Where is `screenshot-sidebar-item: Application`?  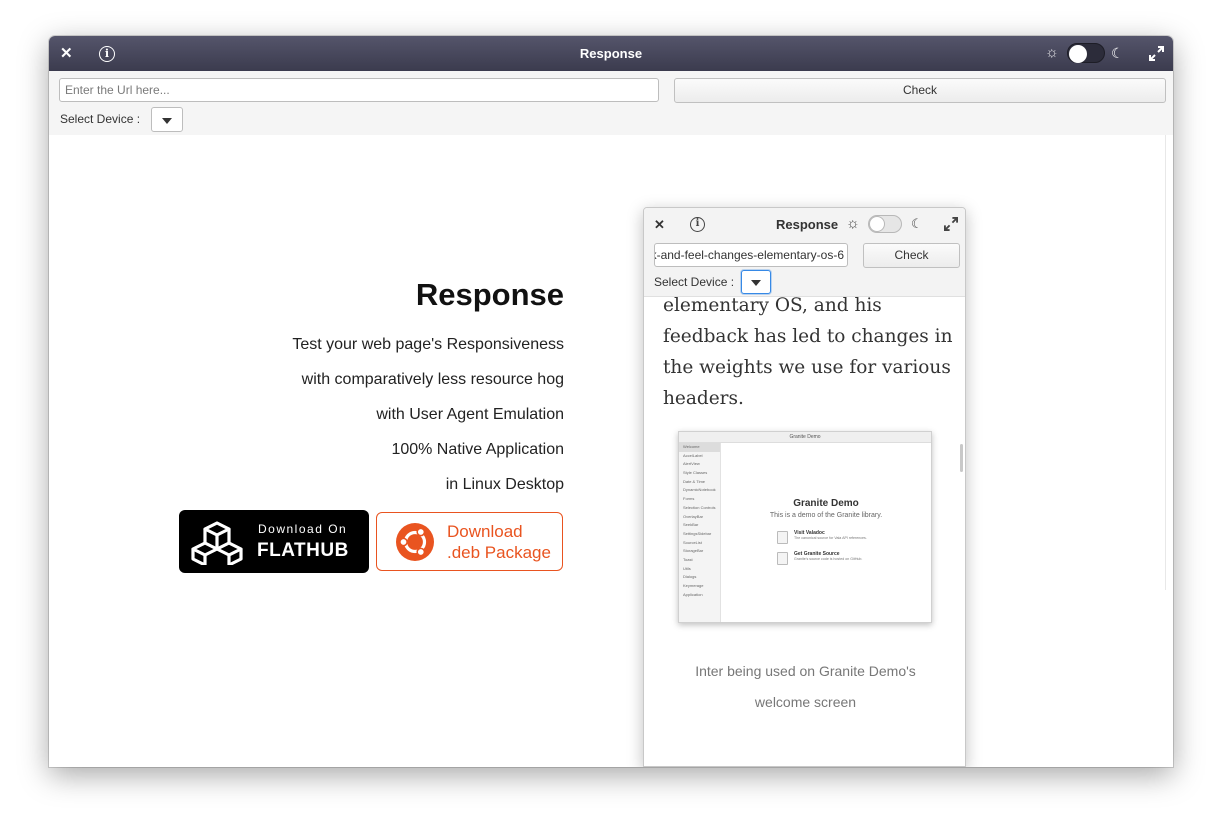 screenshot-sidebar-item: Application is located at coordinates (693, 594).